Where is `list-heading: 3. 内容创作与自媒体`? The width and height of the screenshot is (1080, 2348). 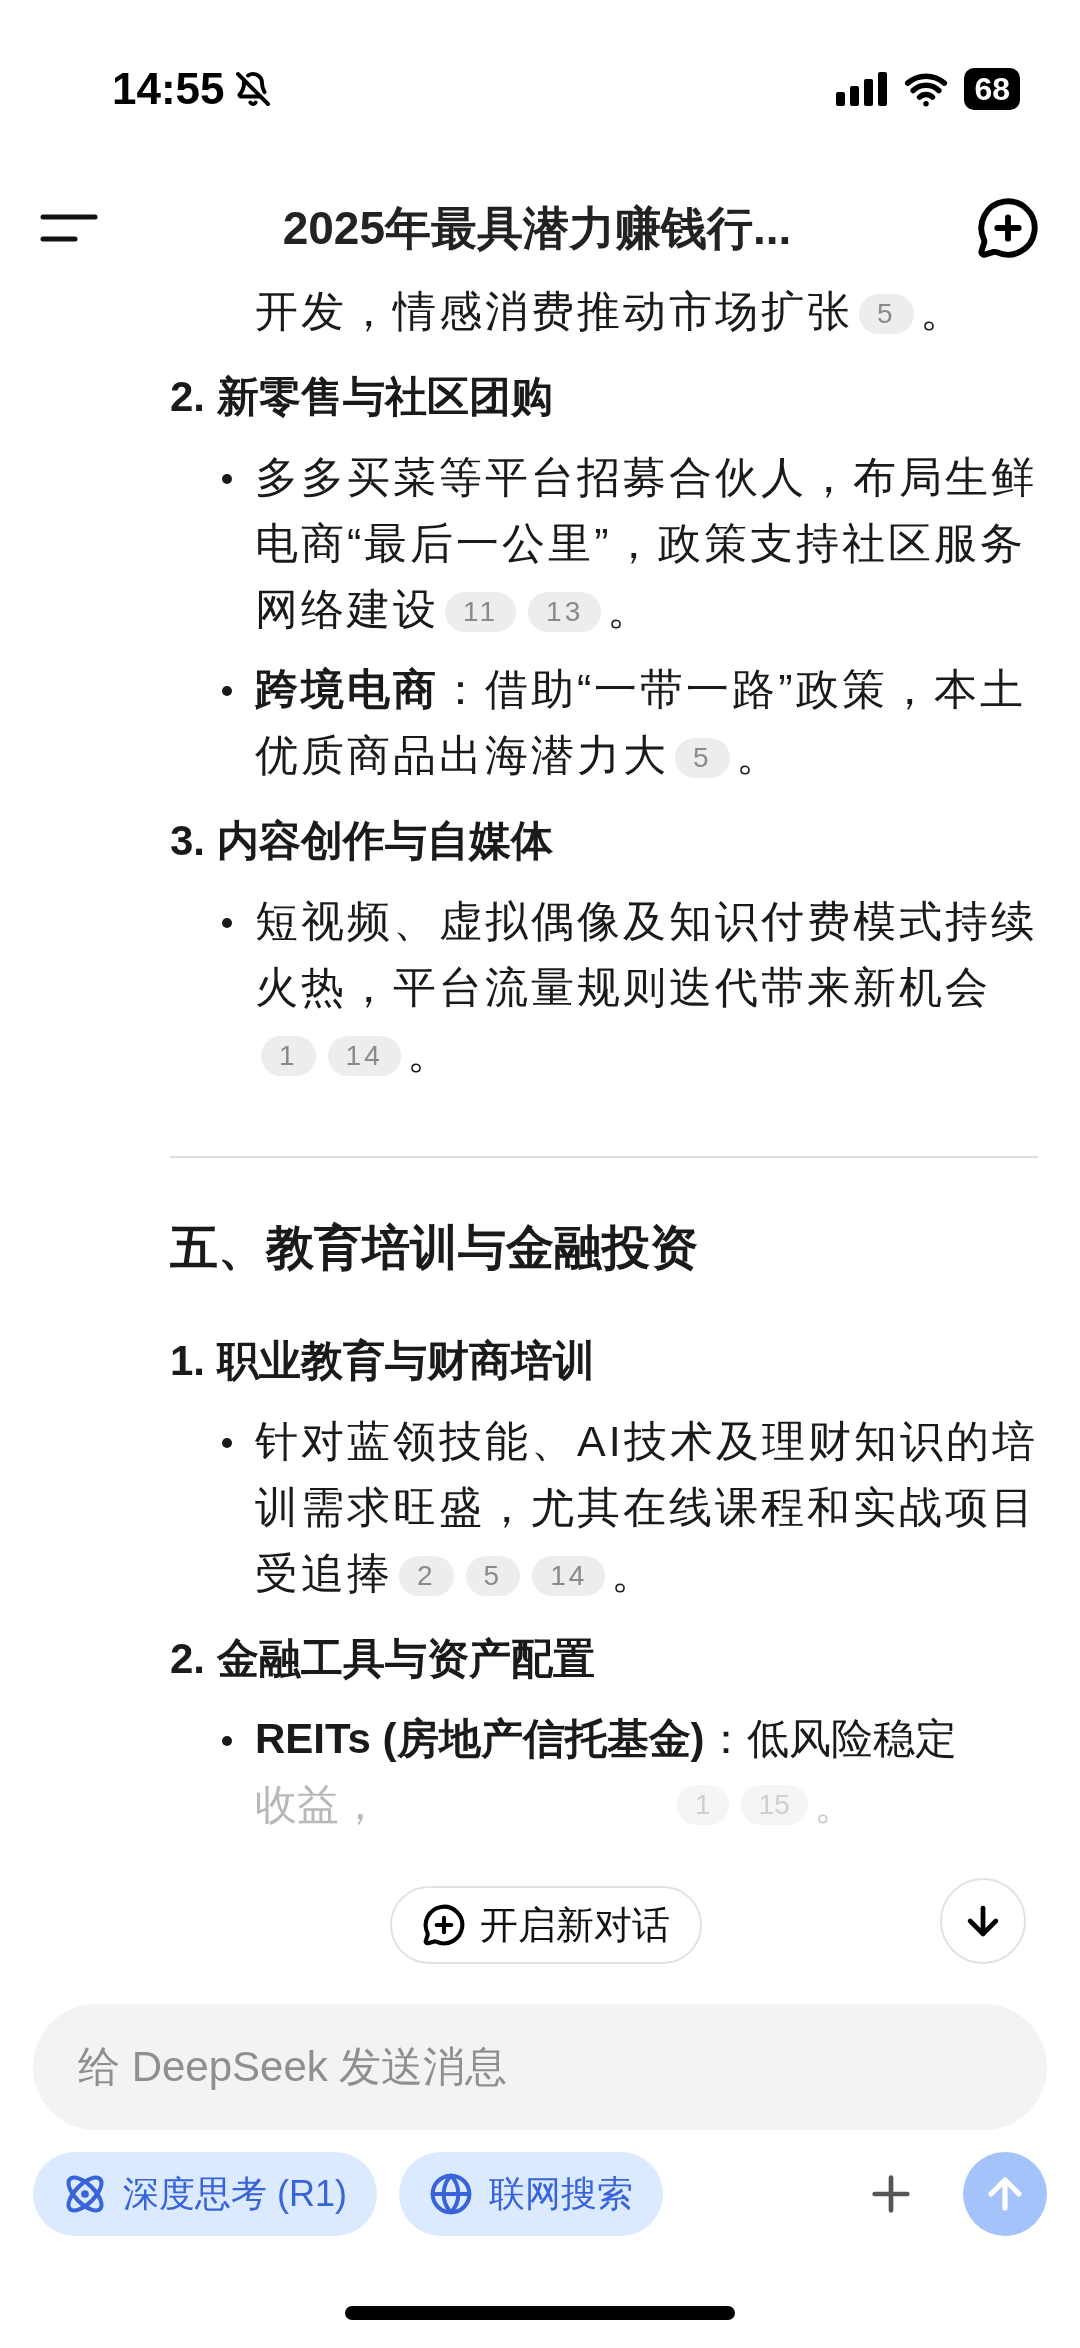
list-heading: 3. 内容创作与自媒体 is located at coordinates (362, 841).